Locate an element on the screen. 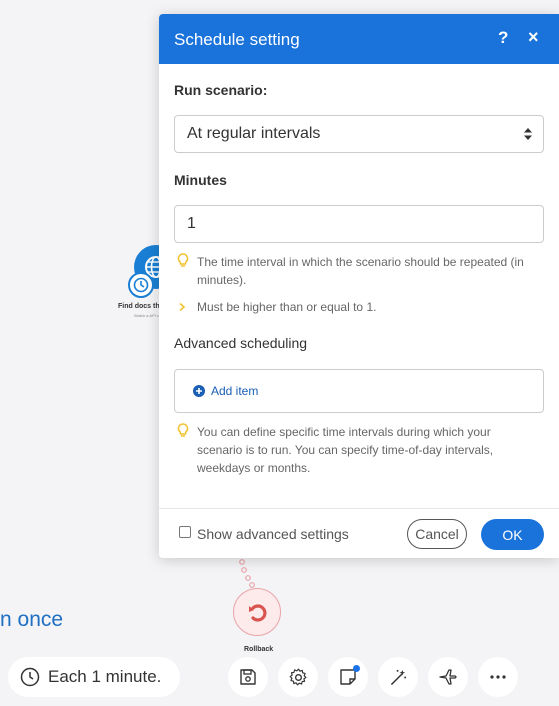 Image resolution: width=559 pixels, height=706 pixels. advanced-scheduling-label: Advanced scheduling is located at coordinates (241, 343).